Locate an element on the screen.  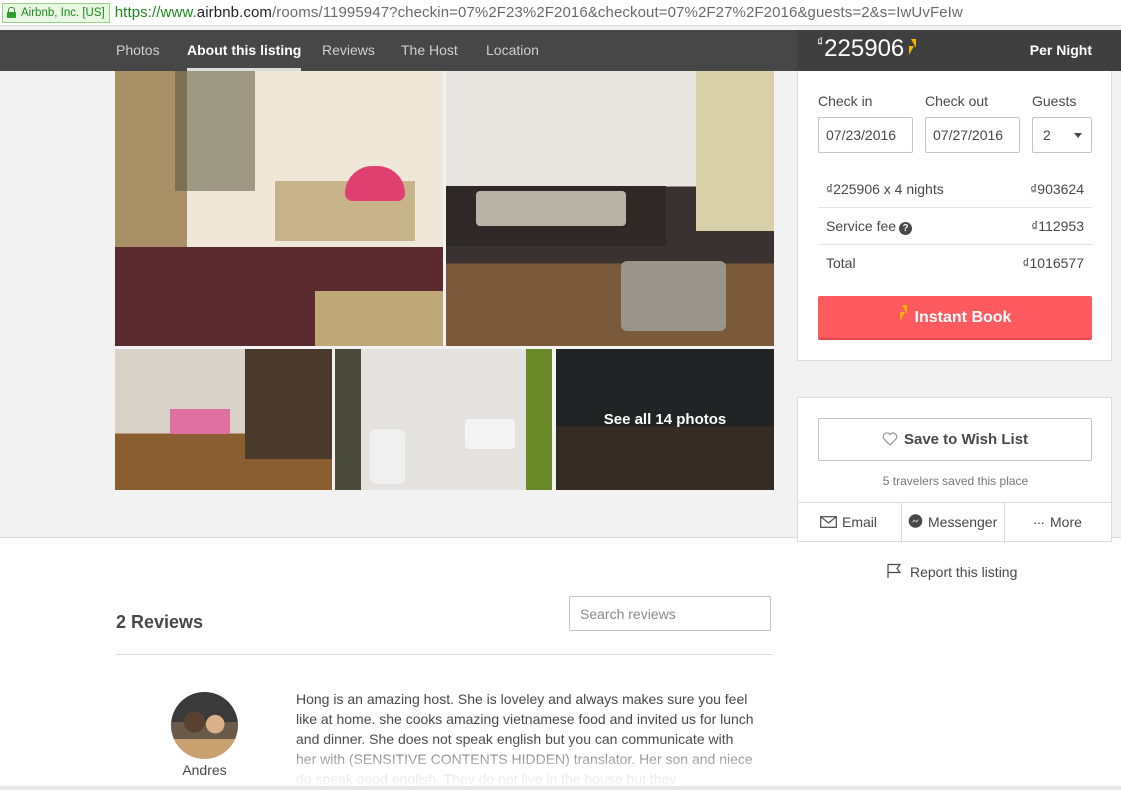
price-header: ₫225906 Per Night is located at coordinates (959, 50).